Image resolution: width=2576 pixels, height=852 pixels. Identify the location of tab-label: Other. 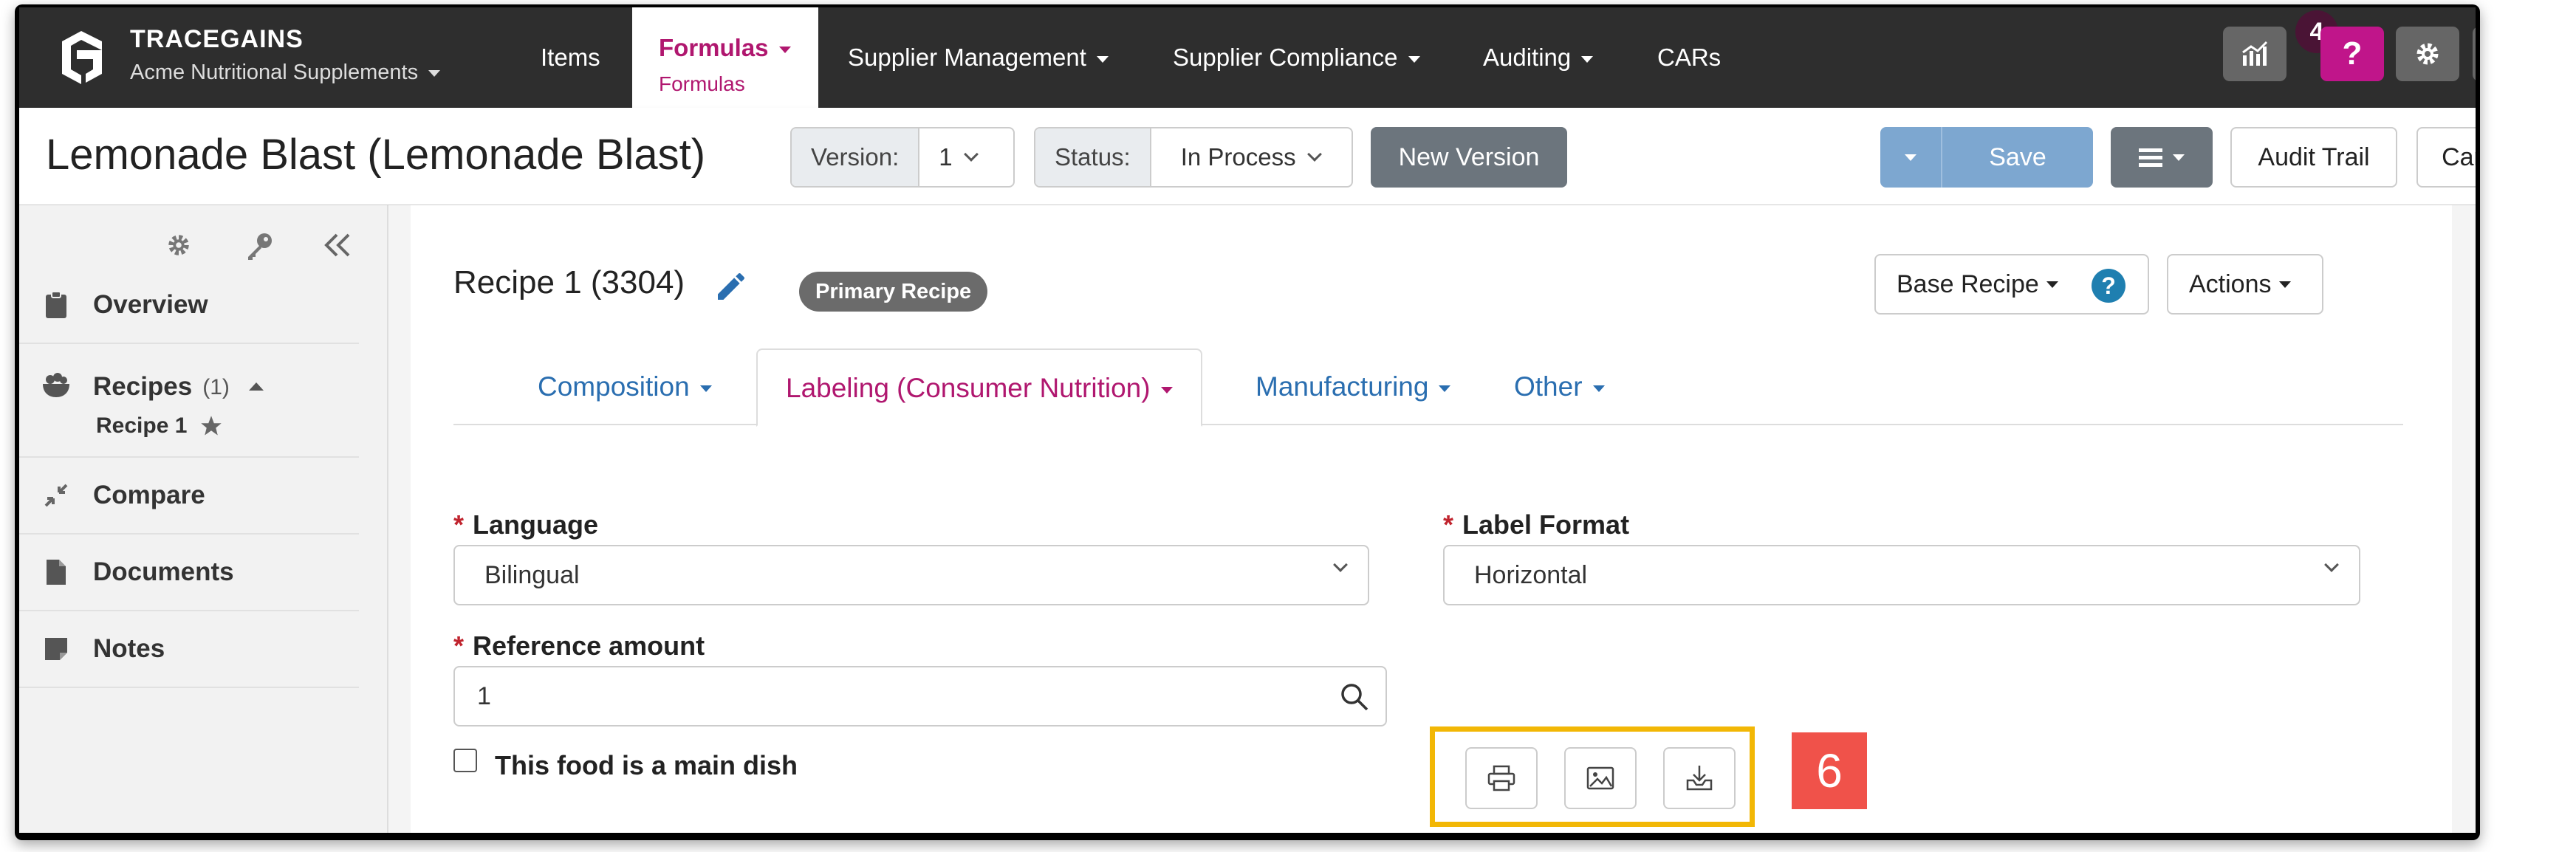
(1548, 386).